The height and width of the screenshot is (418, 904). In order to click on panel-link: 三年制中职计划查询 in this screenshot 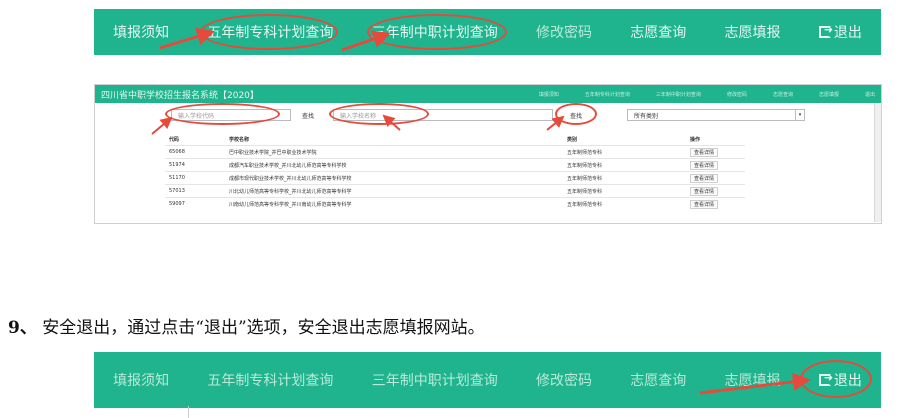, I will do `click(678, 94)`.